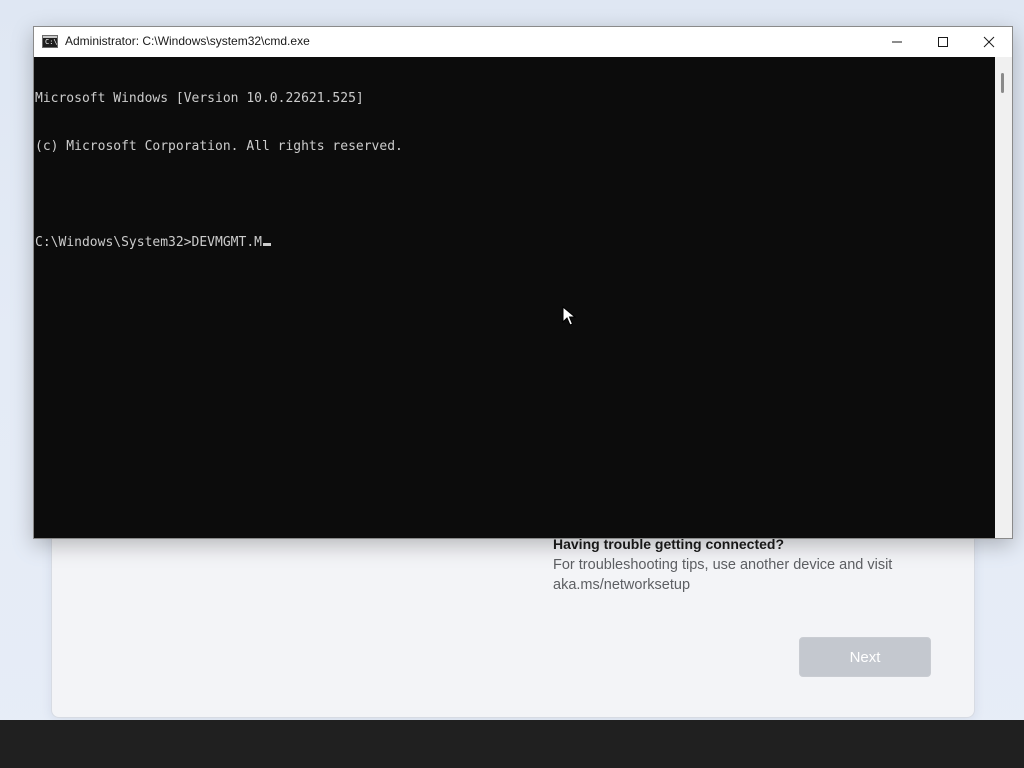  I want to click on close-button, so click(989, 42).